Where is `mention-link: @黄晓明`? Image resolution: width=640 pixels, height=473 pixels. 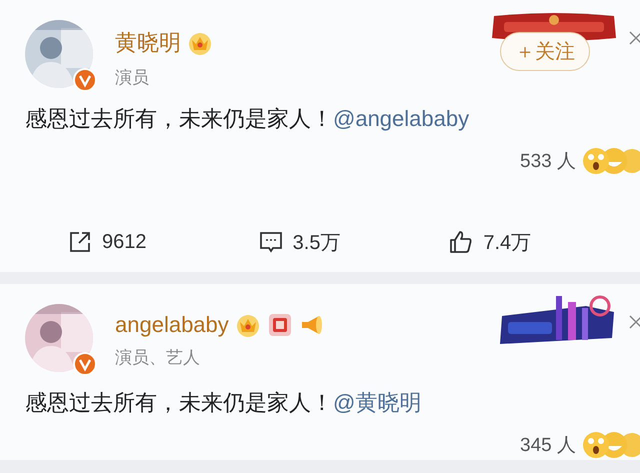 mention-link: @黄晓明 is located at coordinates (377, 402).